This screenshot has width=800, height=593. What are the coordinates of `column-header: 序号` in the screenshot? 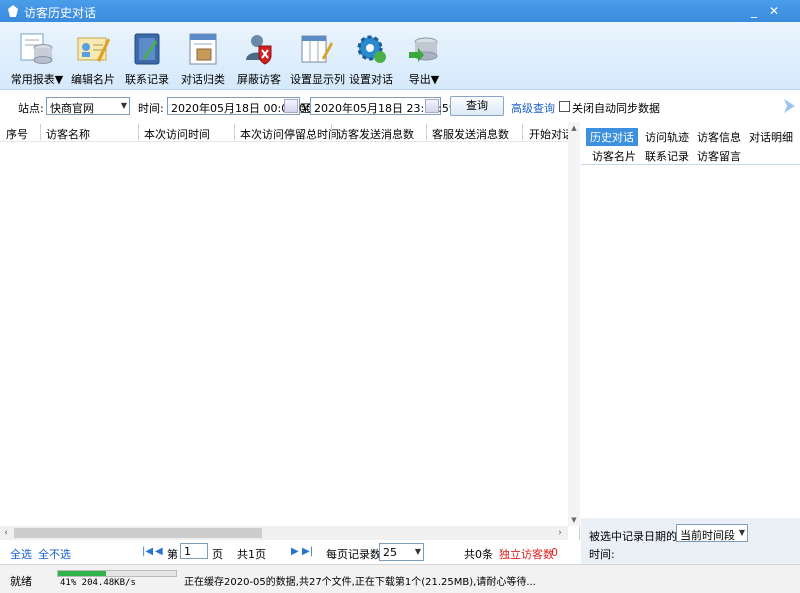 It's located at (17, 133).